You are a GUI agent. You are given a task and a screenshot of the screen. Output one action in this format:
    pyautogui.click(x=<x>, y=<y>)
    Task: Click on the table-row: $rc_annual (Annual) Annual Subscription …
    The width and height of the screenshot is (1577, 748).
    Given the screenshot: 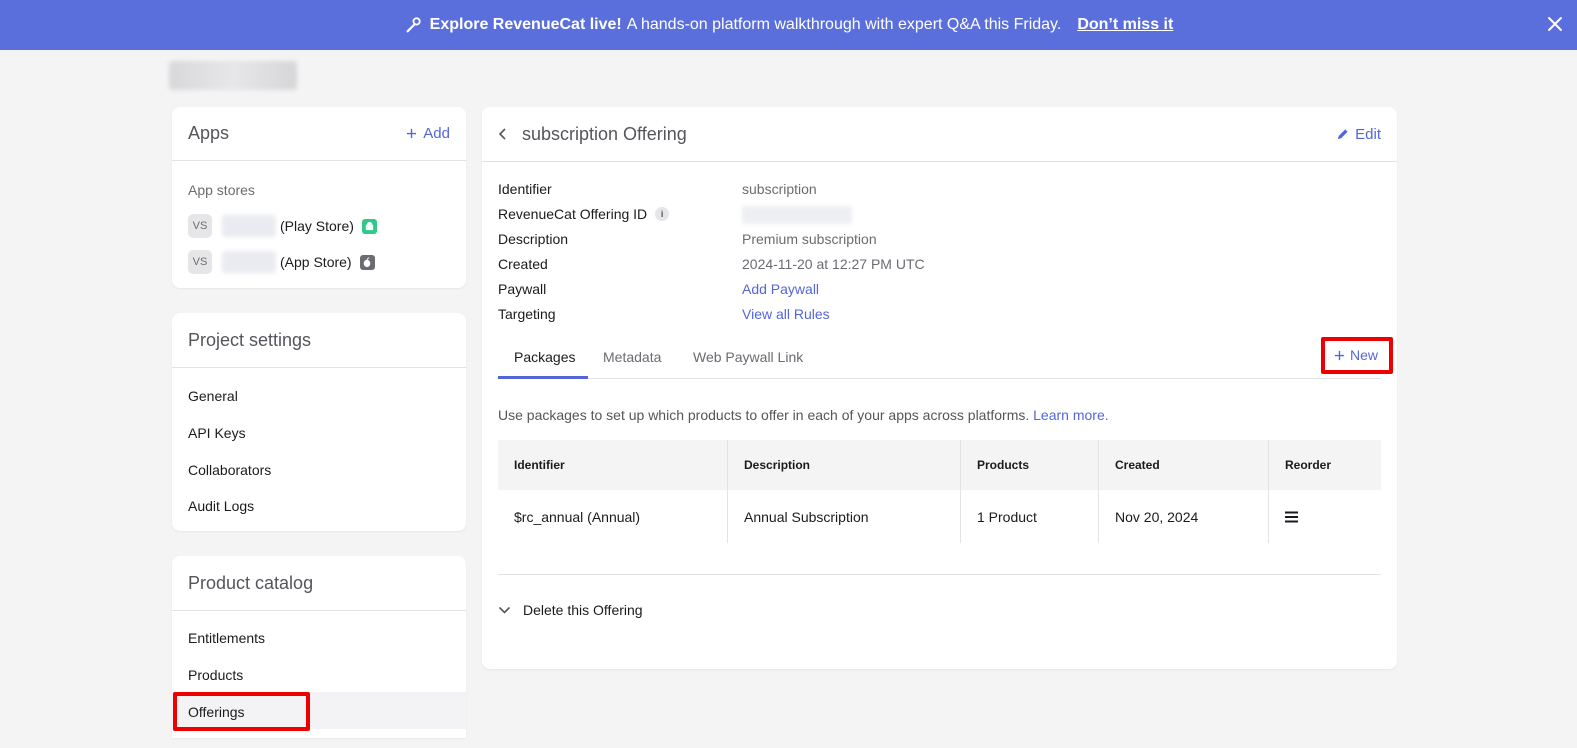 What is the action you would take?
    pyautogui.click(x=939, y=516)
    